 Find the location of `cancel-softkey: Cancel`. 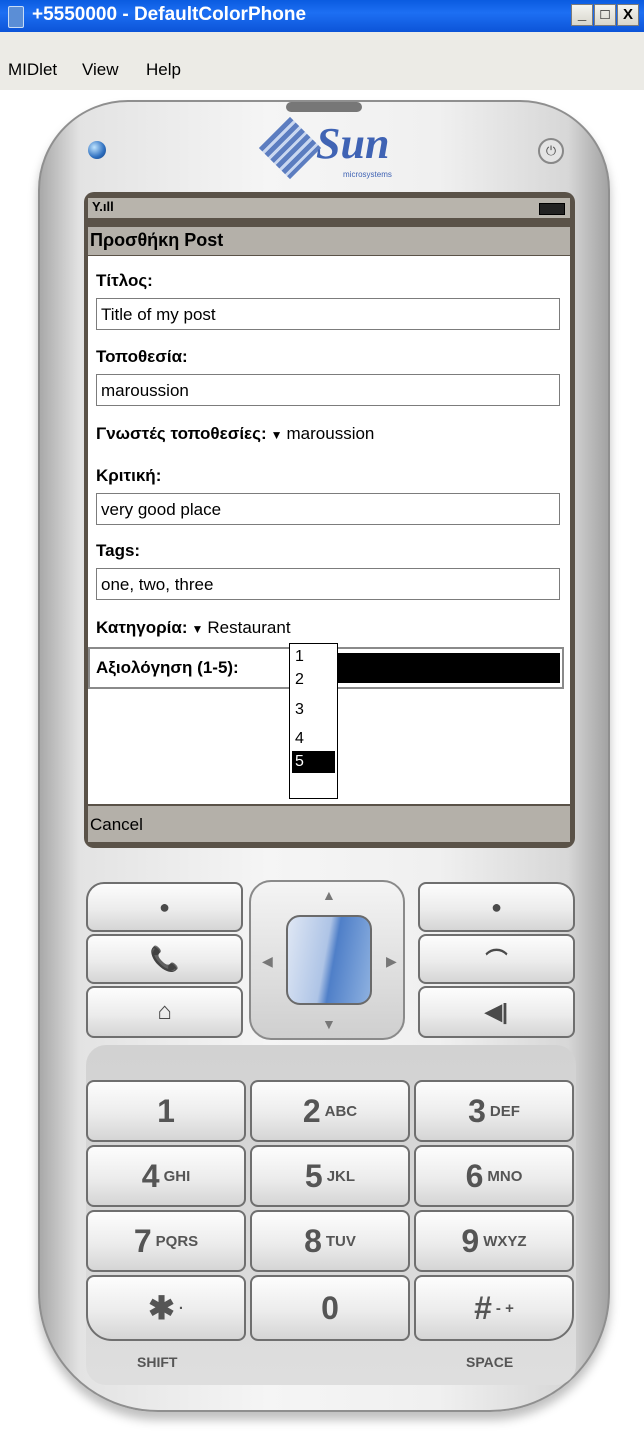

cancel-softkey: Cancel is located at coordinates (116, 825).